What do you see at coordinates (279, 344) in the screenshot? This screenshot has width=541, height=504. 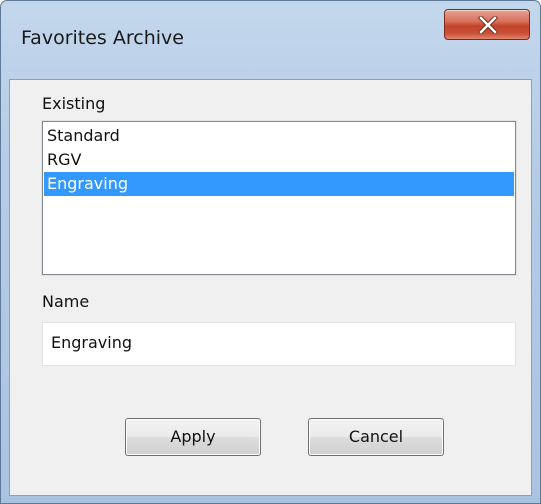 I see `name-field: Engraving` at bounding box center [279, 344].